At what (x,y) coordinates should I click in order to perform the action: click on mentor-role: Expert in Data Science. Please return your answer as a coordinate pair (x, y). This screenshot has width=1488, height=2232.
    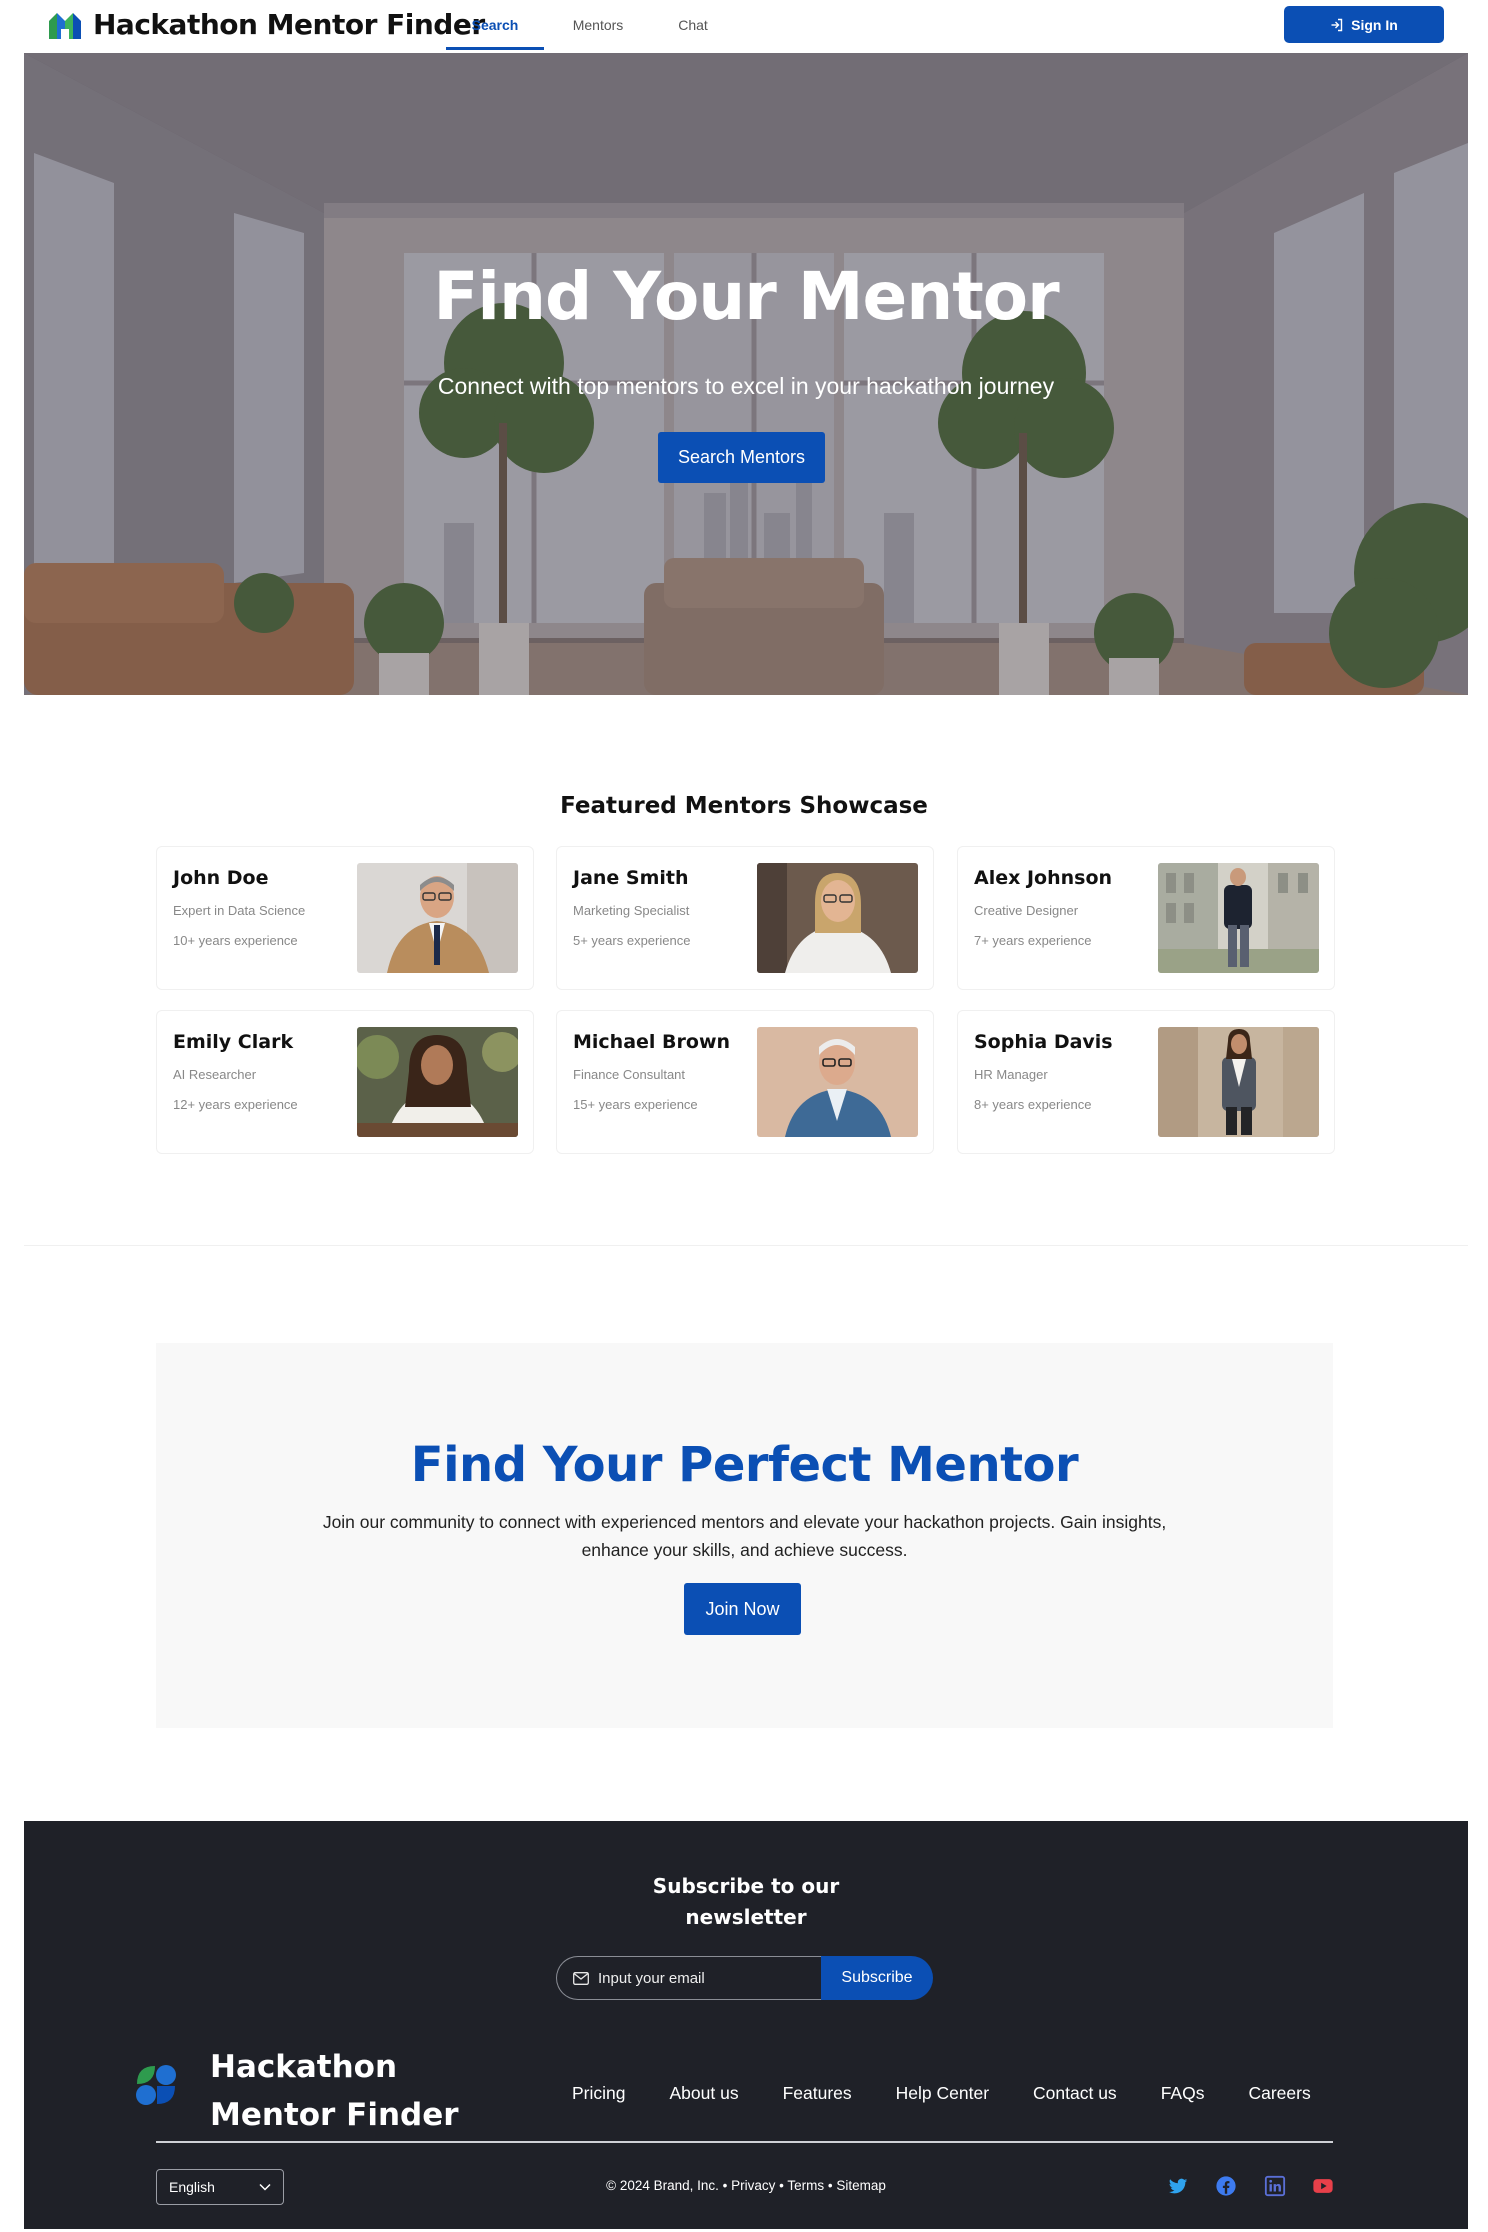
    Looking at the image, I should click on (239, 910).